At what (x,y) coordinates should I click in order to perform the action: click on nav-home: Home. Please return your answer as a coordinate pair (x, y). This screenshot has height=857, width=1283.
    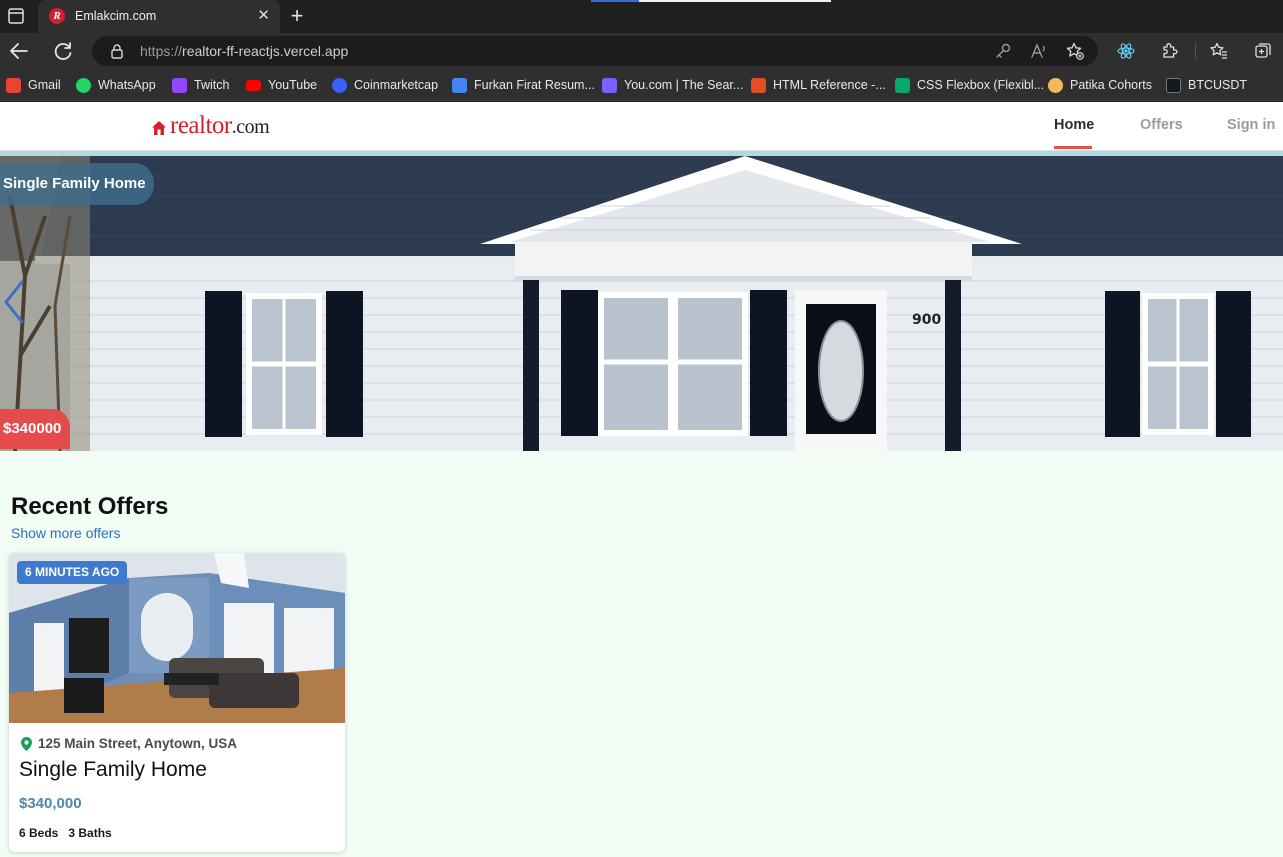
    Looking at the image, I should click on (1074, 125).